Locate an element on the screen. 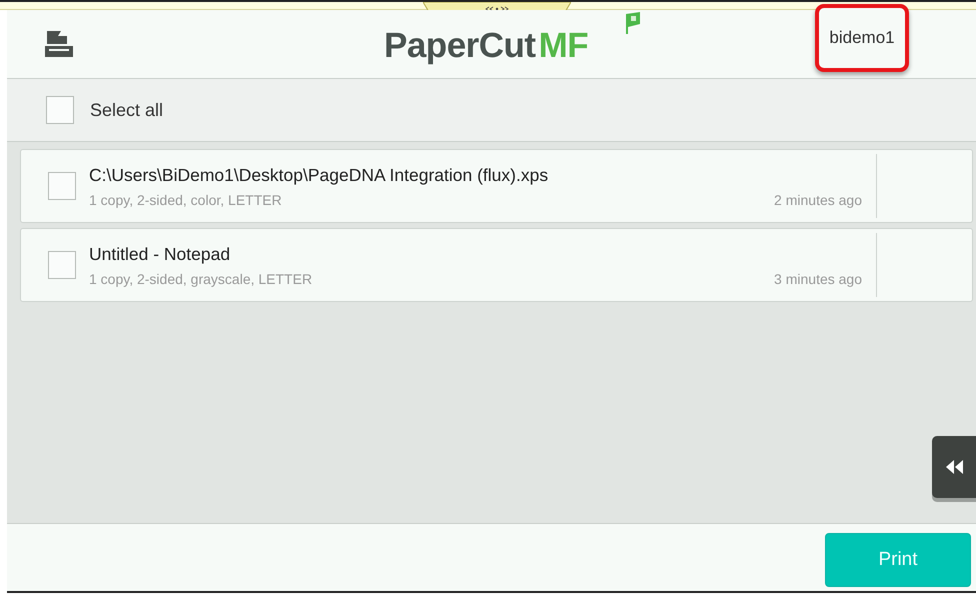  rewind-icon is located at coordinates (954, 467).